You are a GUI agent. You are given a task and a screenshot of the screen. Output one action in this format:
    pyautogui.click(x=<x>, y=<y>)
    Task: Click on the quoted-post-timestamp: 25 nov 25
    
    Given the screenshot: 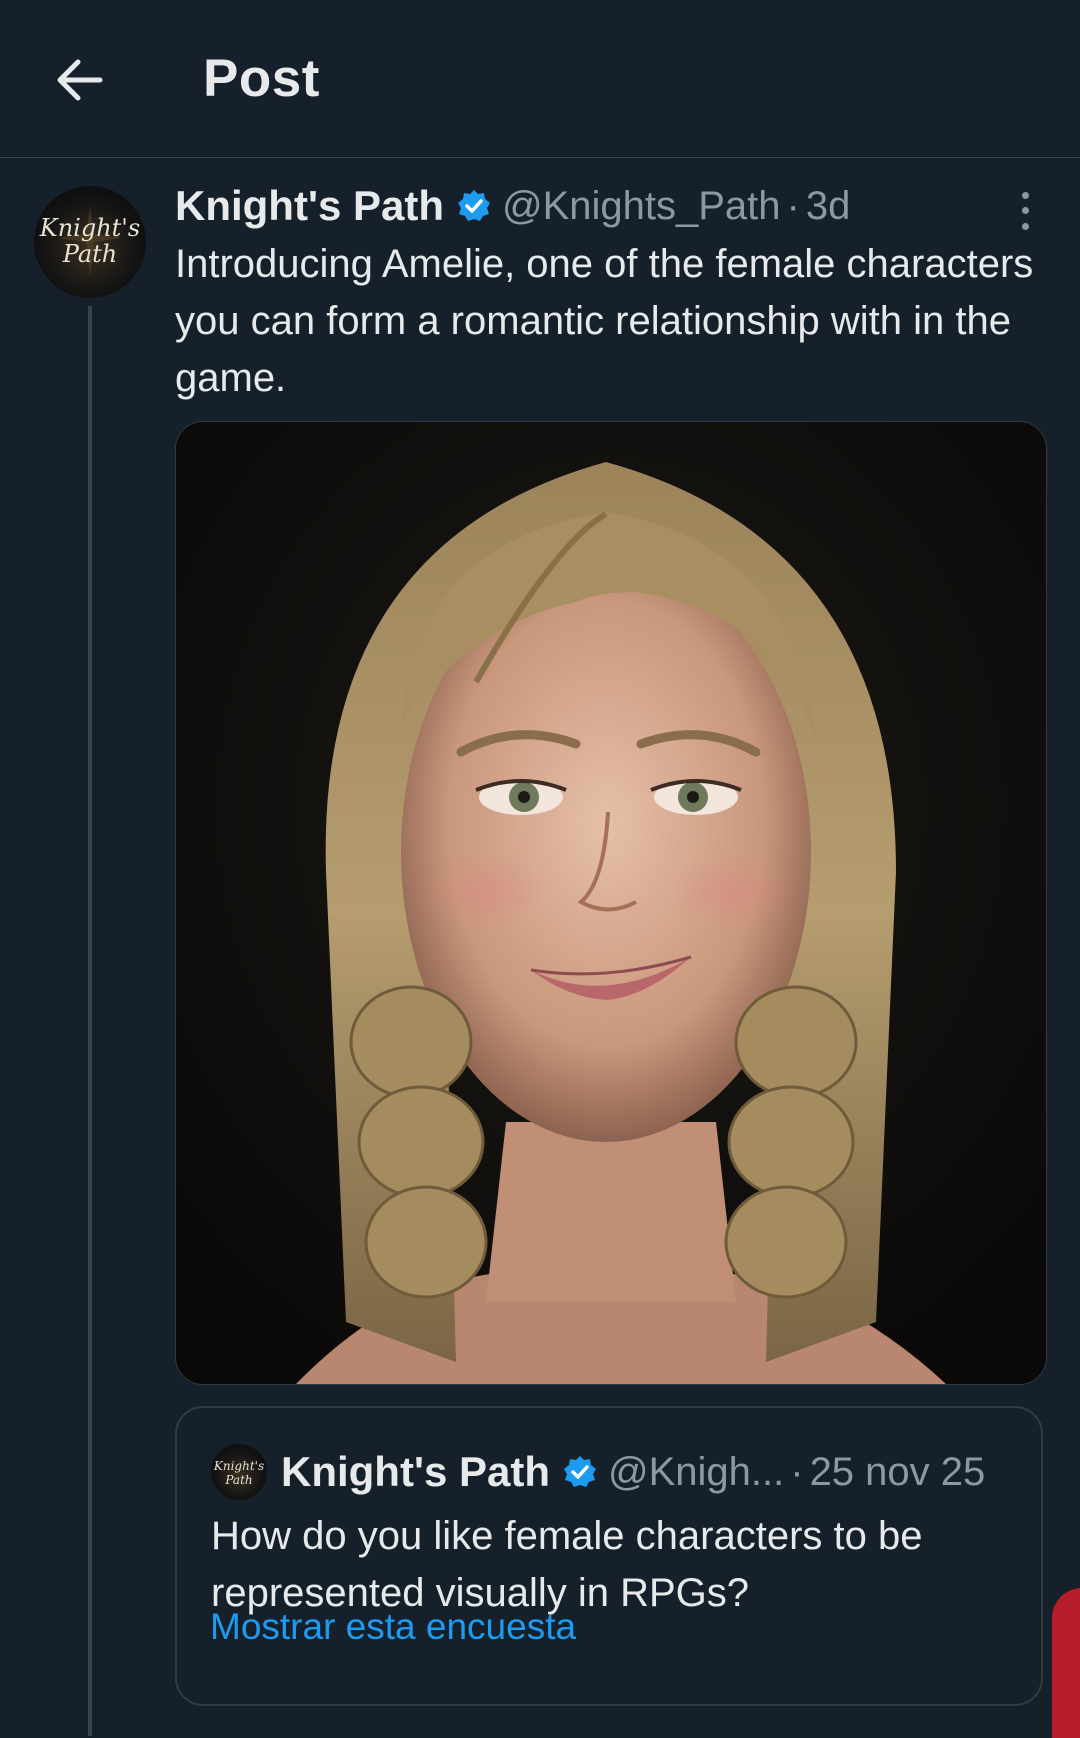 What is the action you would take?
    pyautogui.click(x=898, y=1472)
    